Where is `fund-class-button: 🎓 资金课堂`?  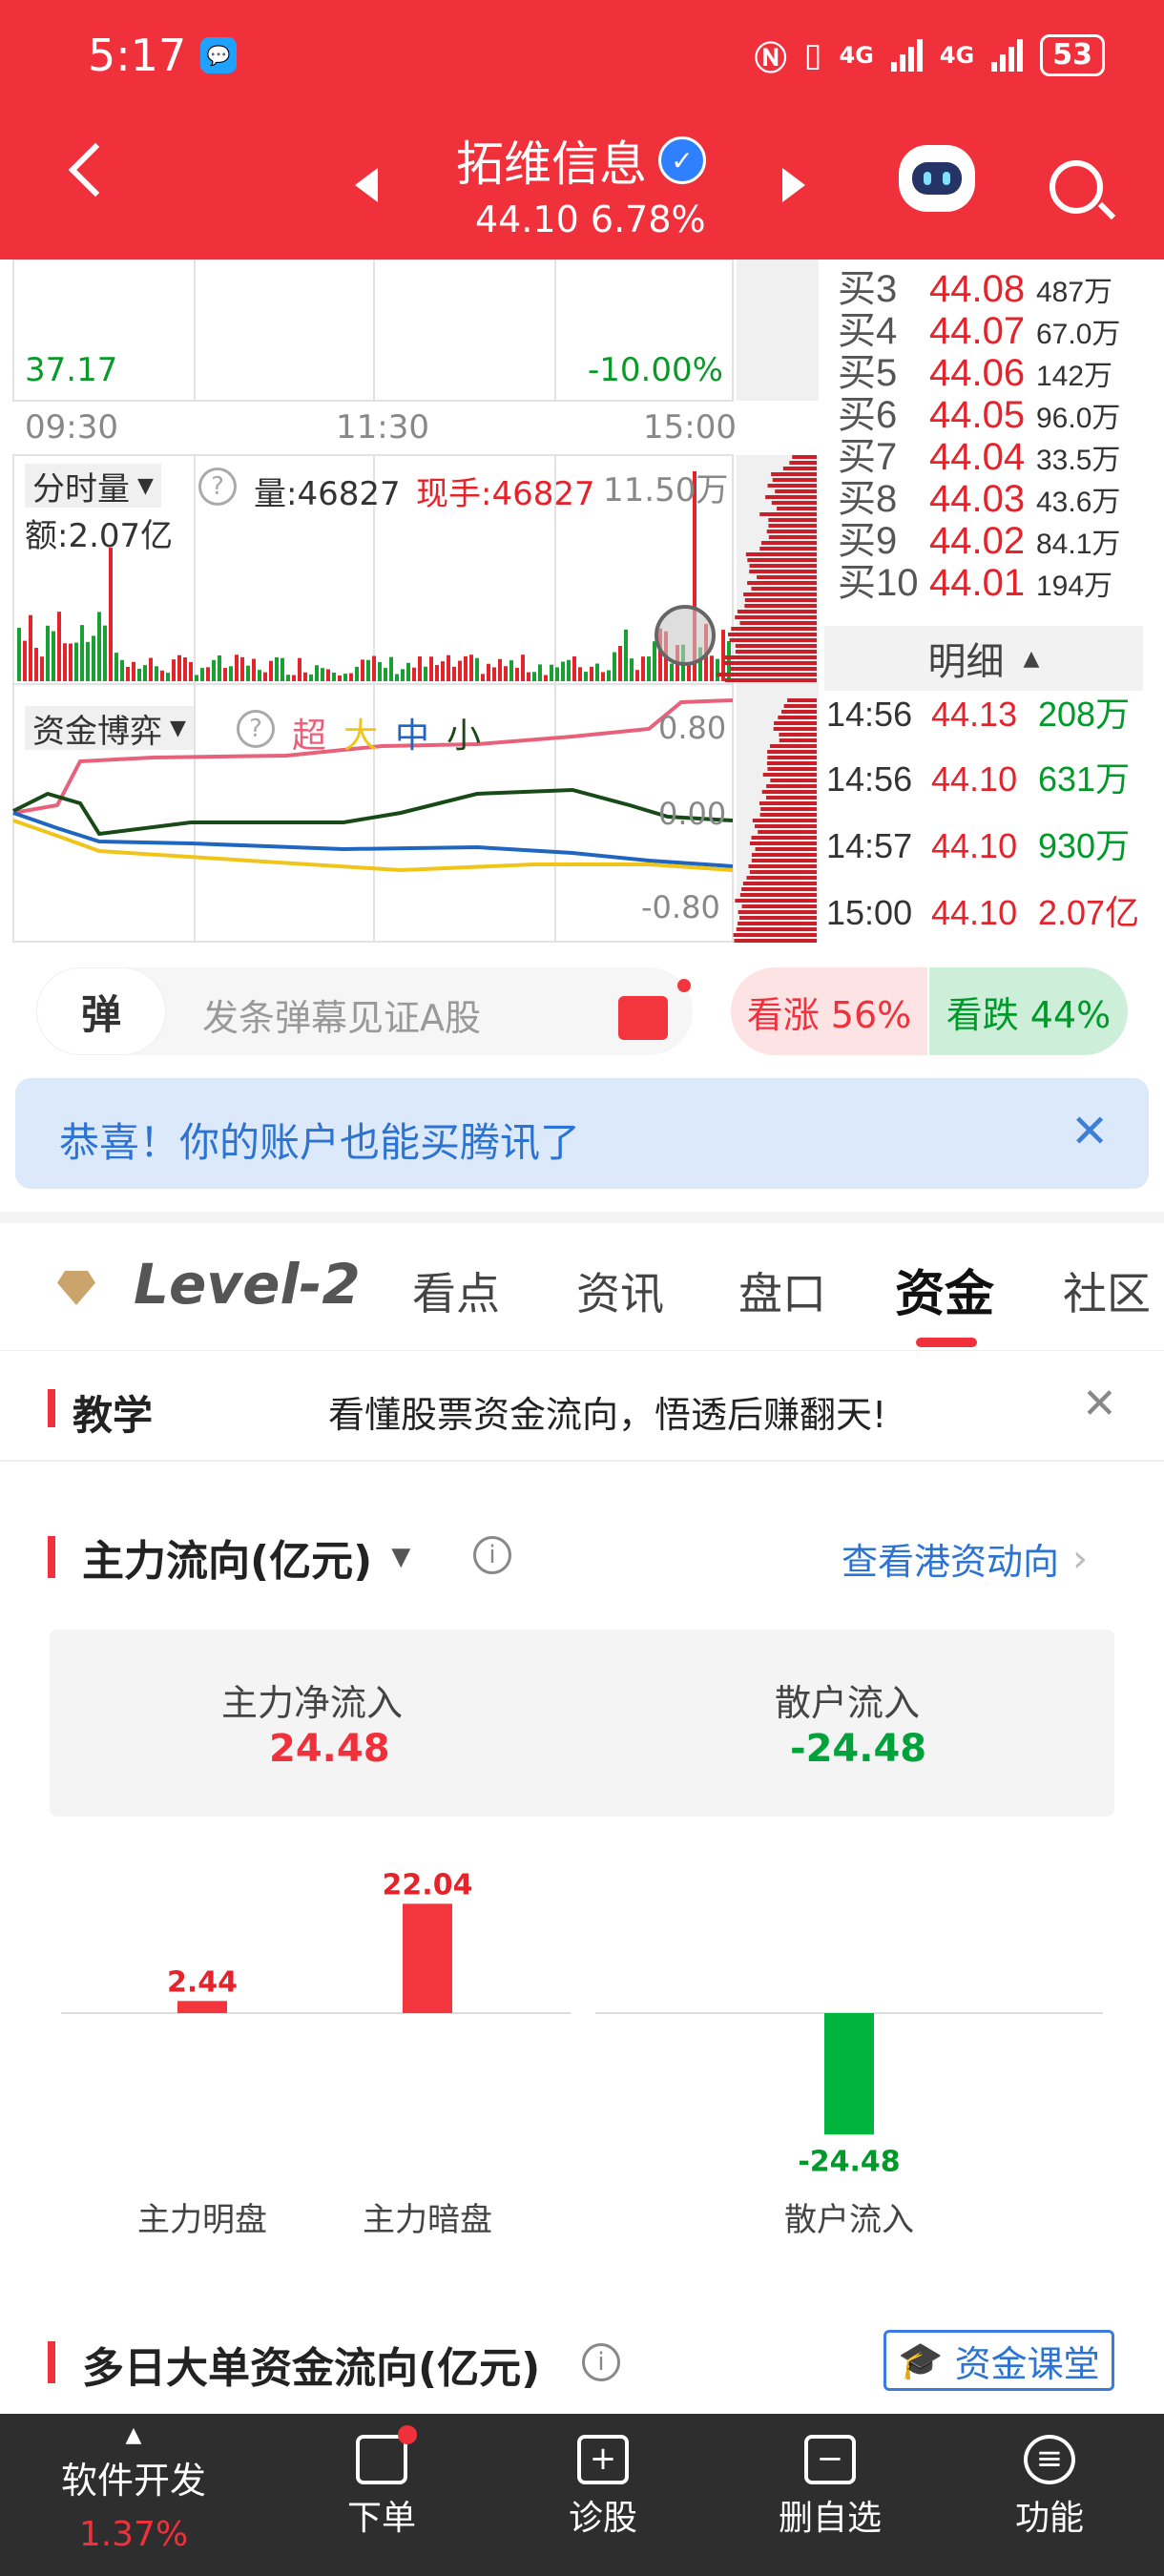 fund-class-button: 🎓 资金课堂 is located at coordinates (998, 2360).